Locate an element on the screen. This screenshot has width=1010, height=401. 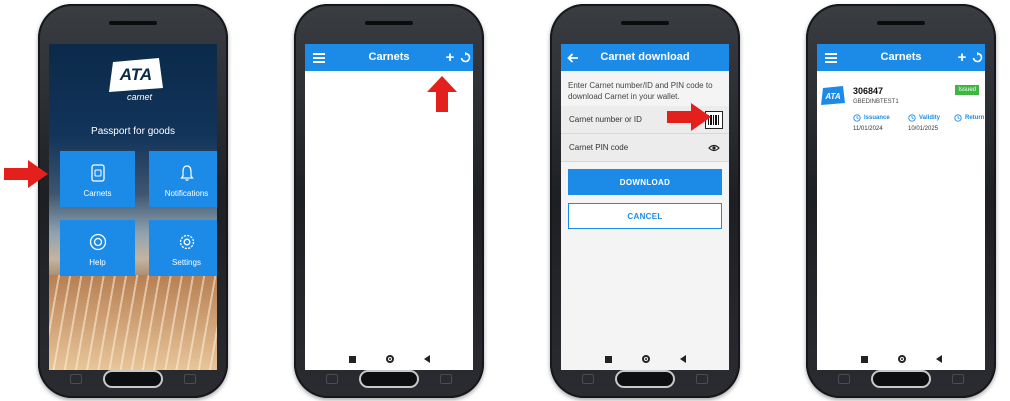
validity-group: Validity is located at coordinates (924, 118).